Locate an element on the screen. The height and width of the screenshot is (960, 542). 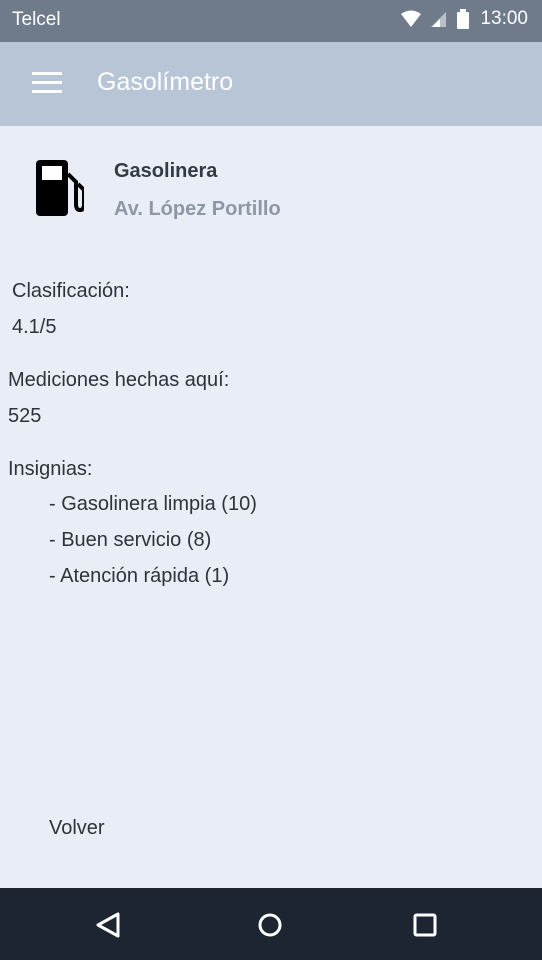
badges-label: Insignias: is located at coordinates (50, 469).